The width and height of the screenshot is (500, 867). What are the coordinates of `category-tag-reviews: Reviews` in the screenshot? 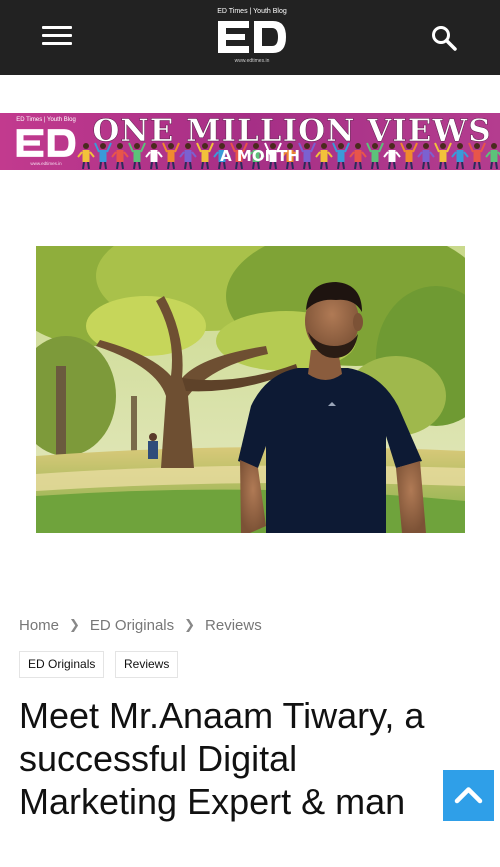 It's located at (147, 664).